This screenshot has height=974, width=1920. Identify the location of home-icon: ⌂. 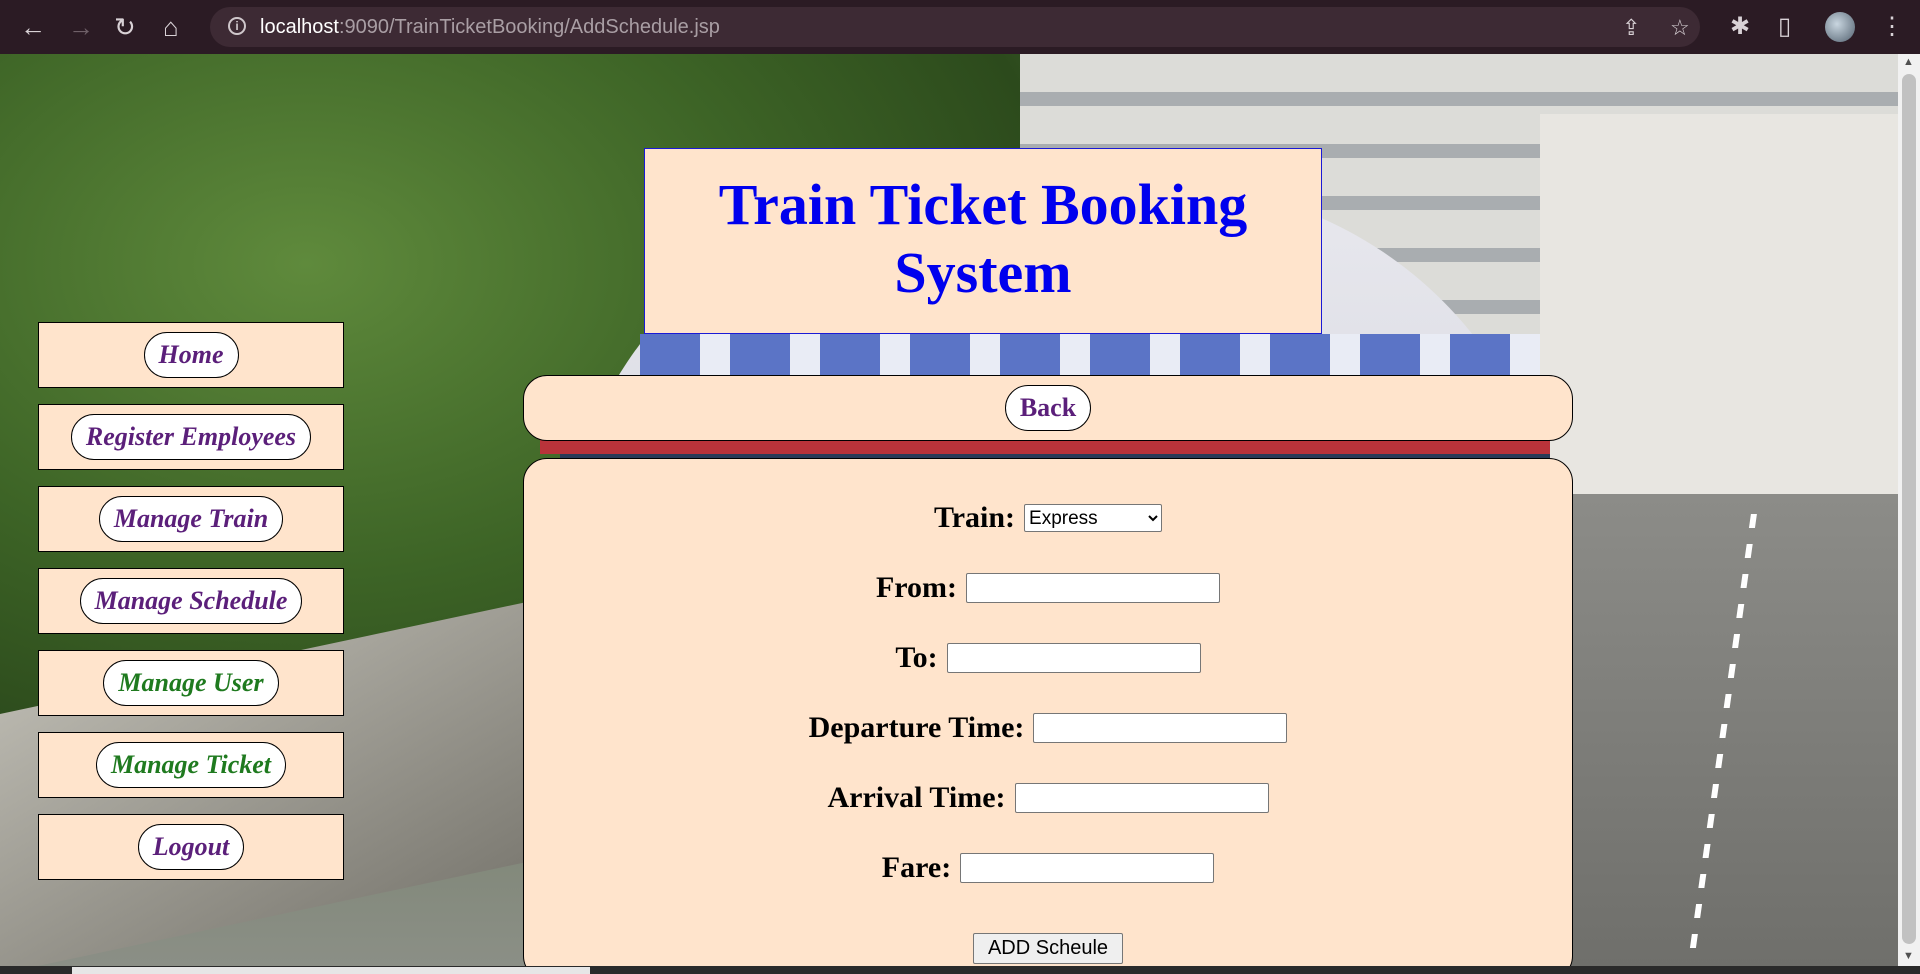
(171, 27).